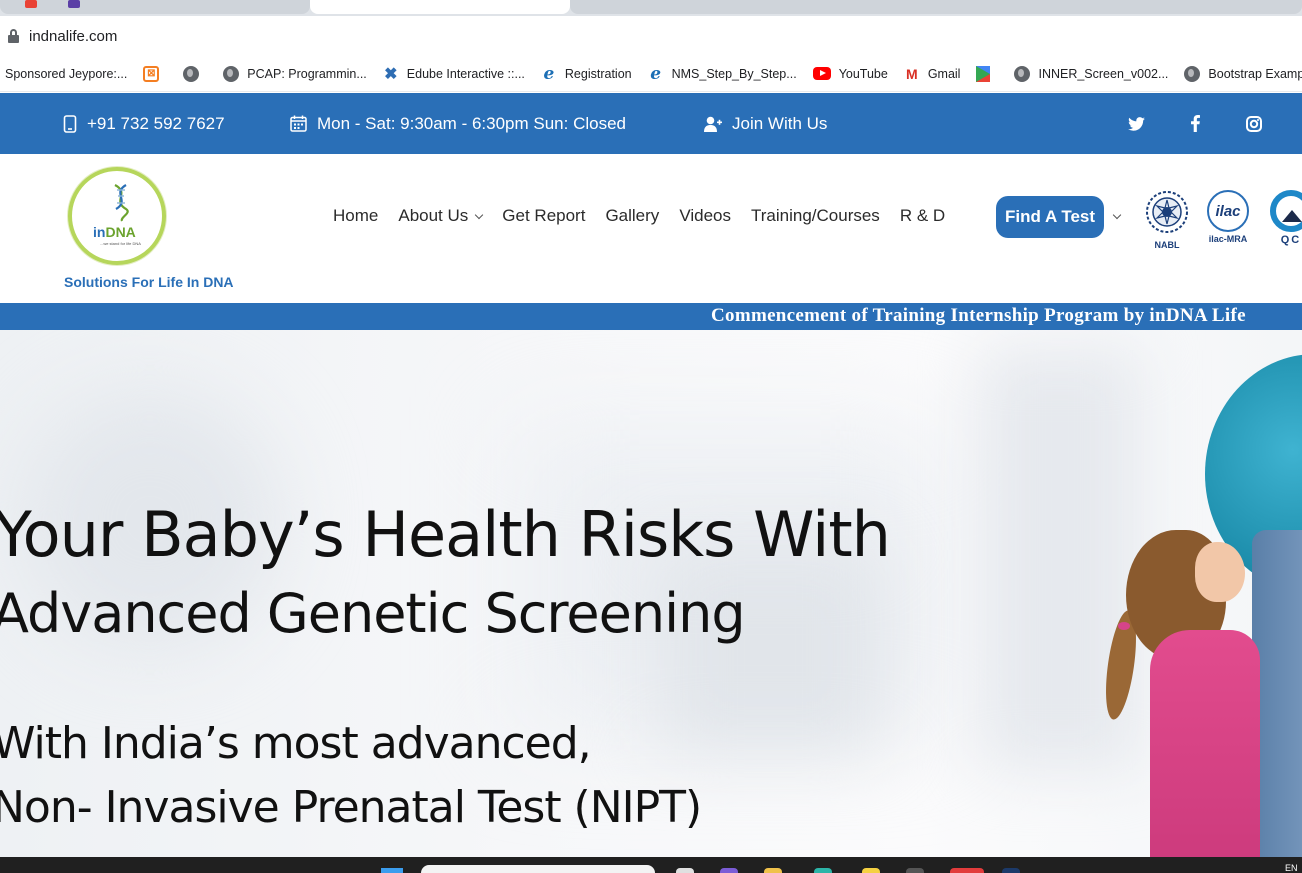 This screenshot has height=873, width=1302. Describe the element at coordinates (1167, 212) in the screenshot. I see `nabl-emblem-icon` at that location.